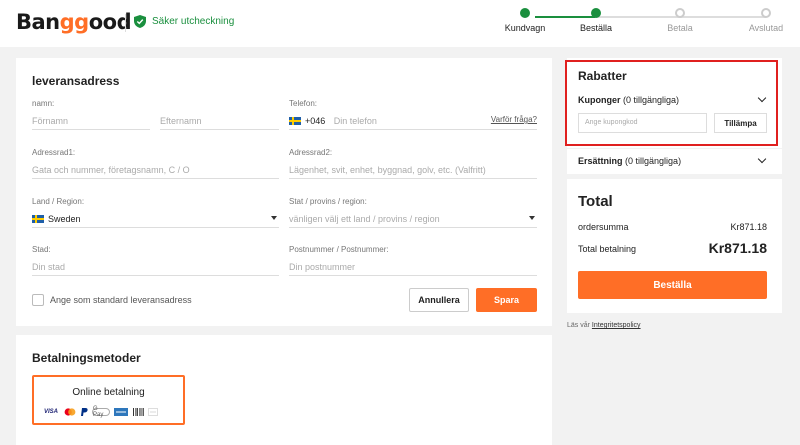 Image resolution: width=800 pixels, height=445 pixels. Describe the element at coordinates (607, 249) in the screenshot. I see `total-payment-label: Total betalning` at that location.